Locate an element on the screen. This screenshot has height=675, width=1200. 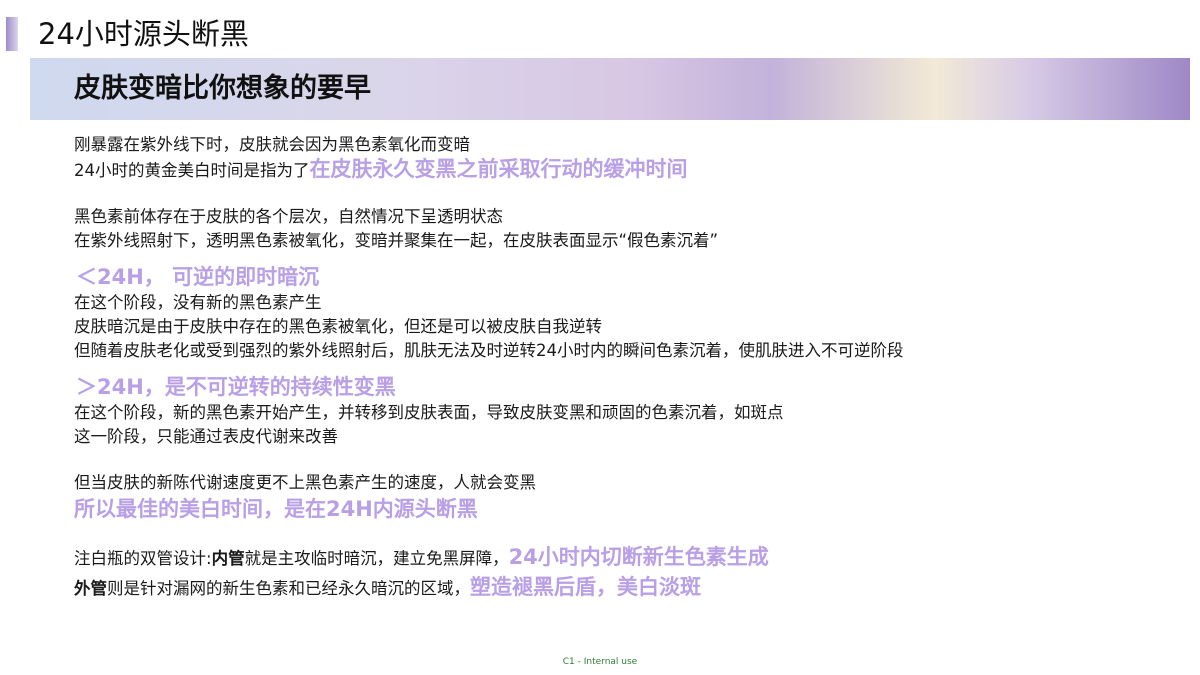
section6-line1: 注白瓶的双管设计:内管就是主攻临时暗沉，建立免黑屏障，24小时内切断新生色素生成 is located at coordinates (629, 558).